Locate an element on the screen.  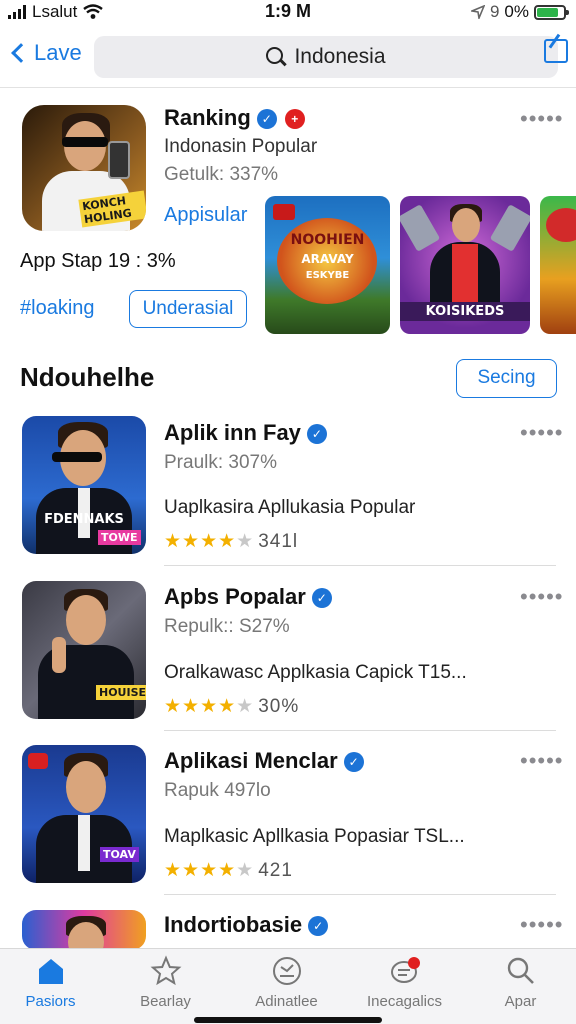
tab-search: Apar is located at coordinates (519, 982).